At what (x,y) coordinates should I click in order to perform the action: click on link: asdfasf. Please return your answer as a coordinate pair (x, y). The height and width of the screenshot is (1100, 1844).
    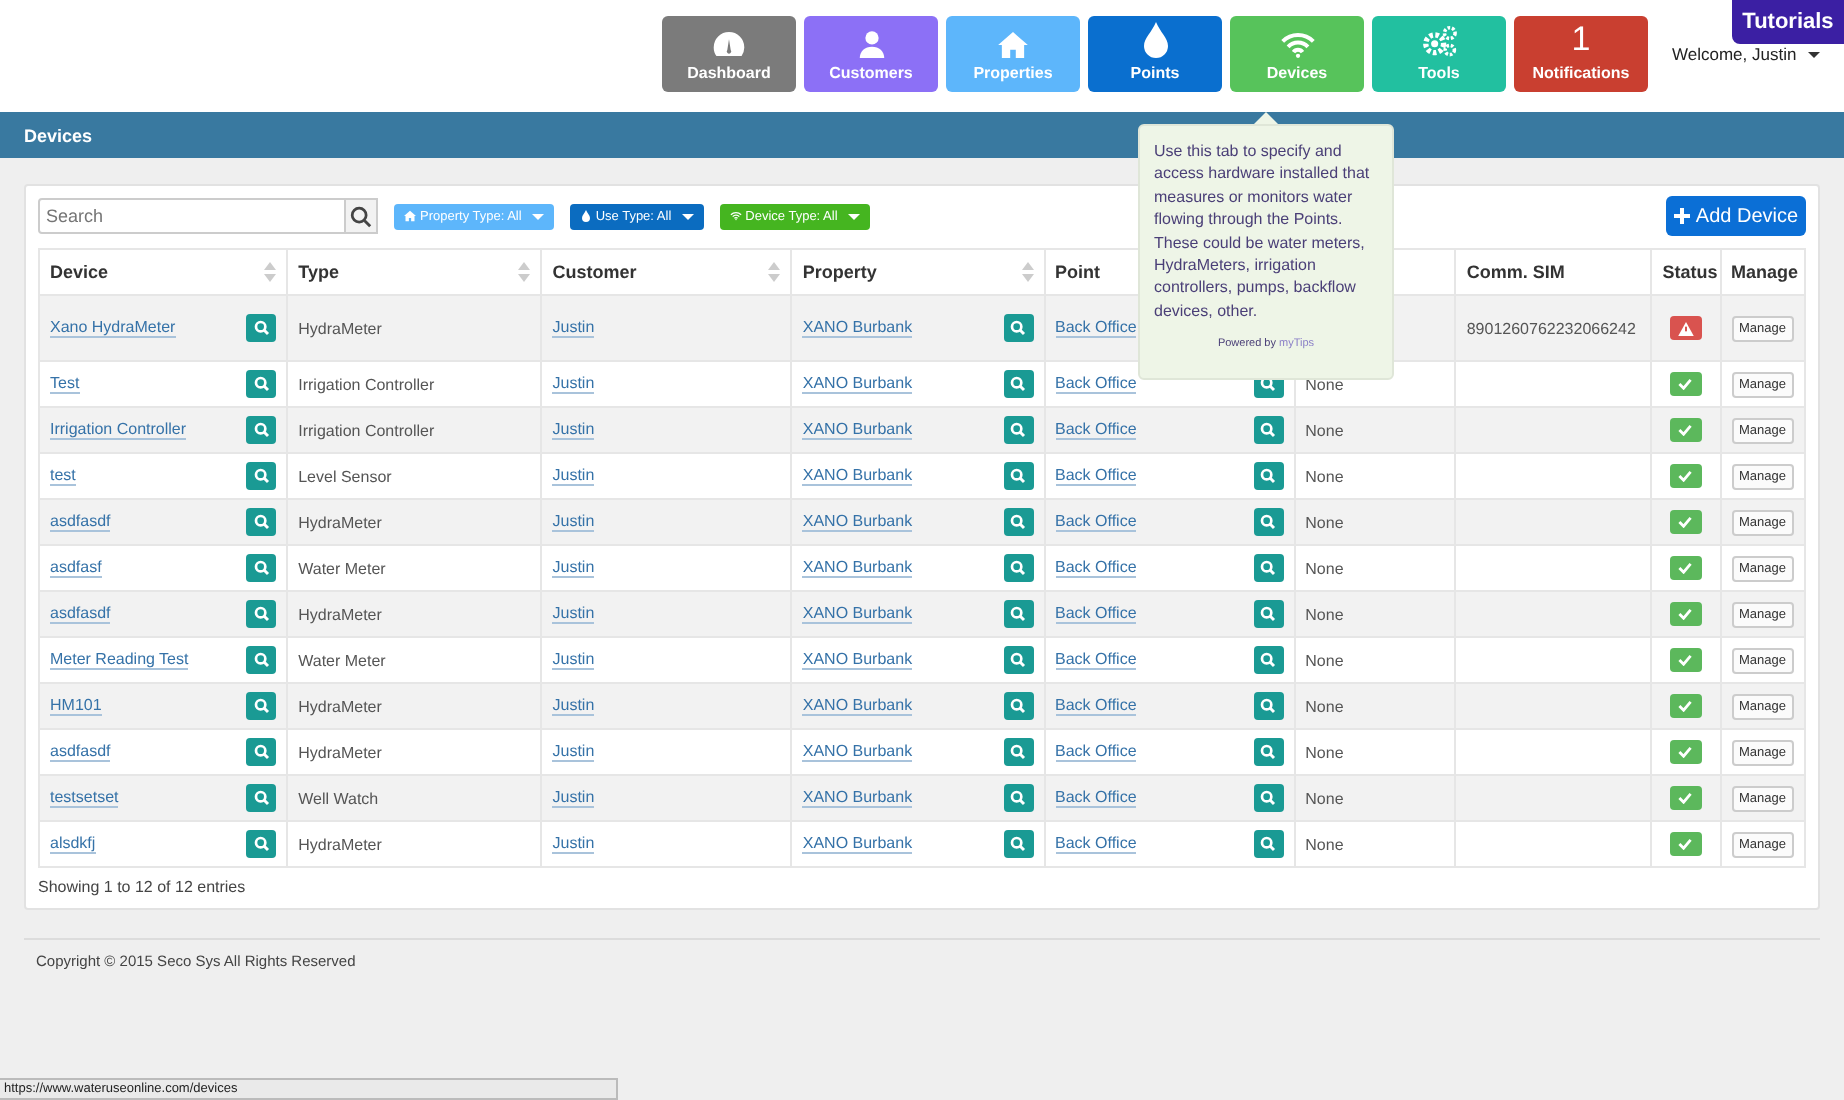
    Looking at the image, I should click on (76, 568).